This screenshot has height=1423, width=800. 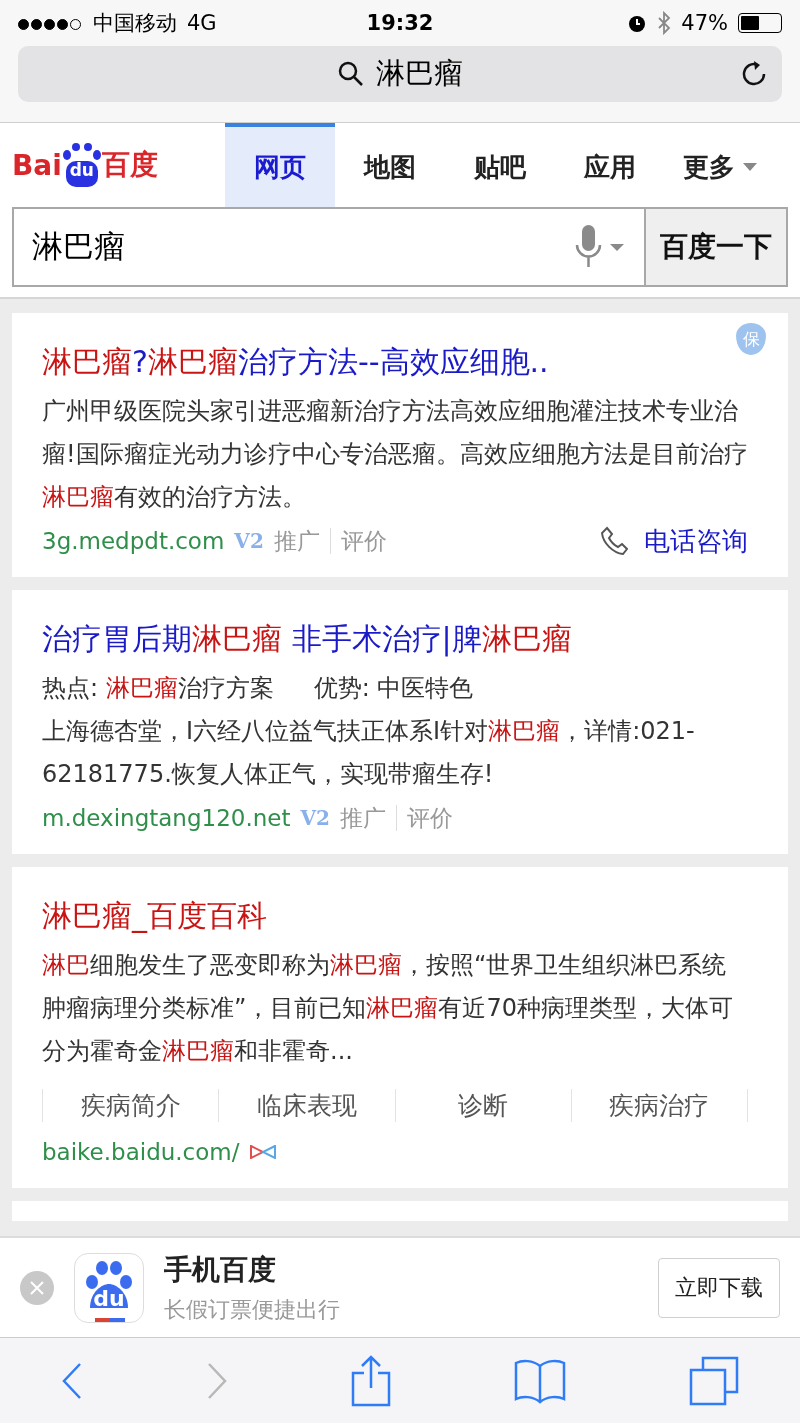 I want to click on share-icon, so click(x=371, y=1380).